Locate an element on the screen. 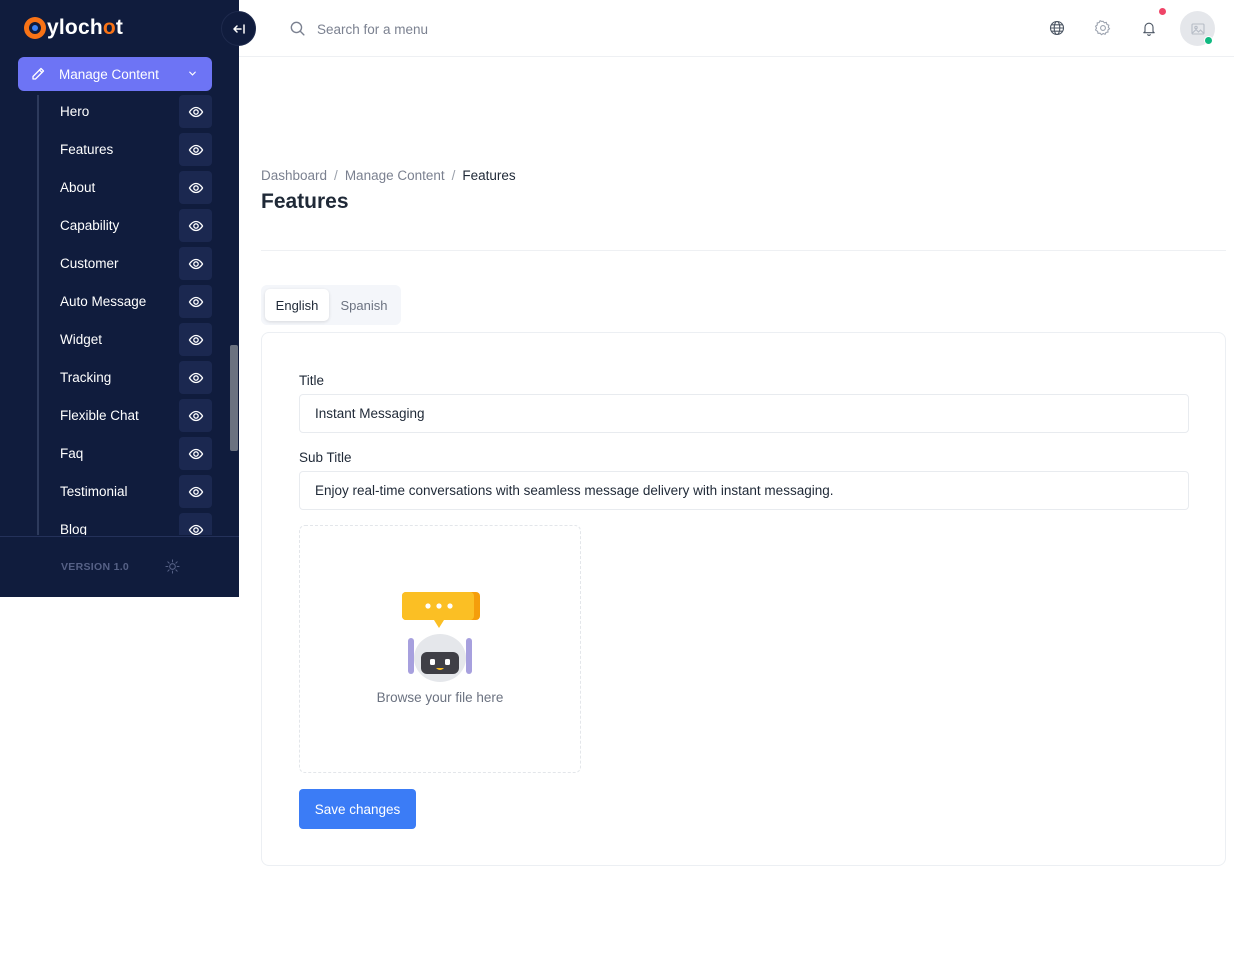  sidebar-item-flexible-chat: Flexible Chat is located at coordinates (119, 416).